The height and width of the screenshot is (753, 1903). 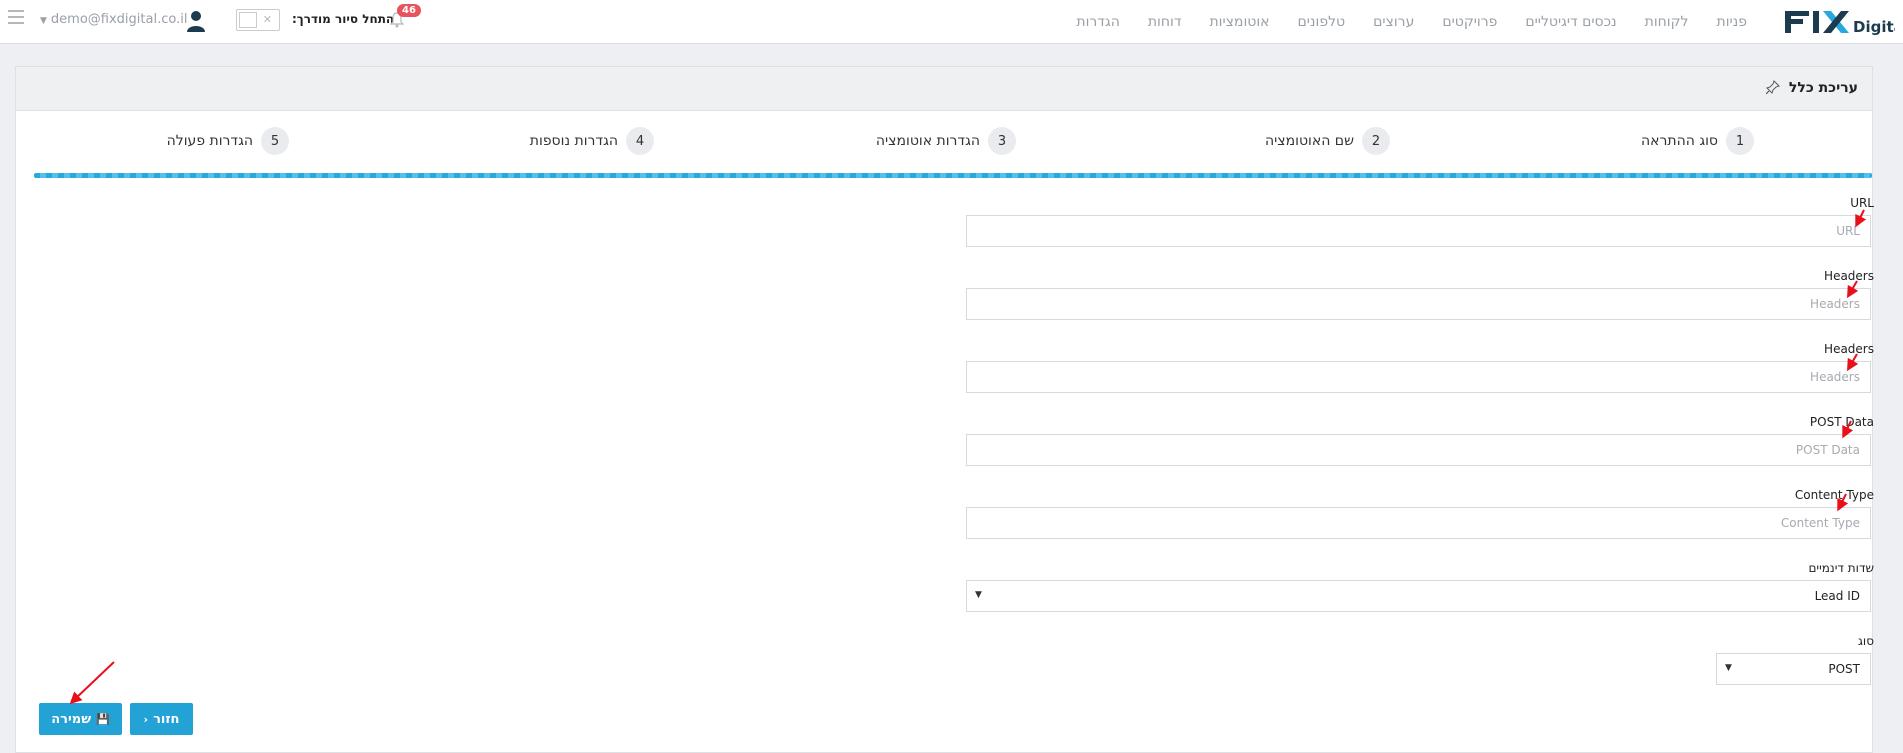 I want to click on tour-toggle: ✕, so click(x=258, y=20).